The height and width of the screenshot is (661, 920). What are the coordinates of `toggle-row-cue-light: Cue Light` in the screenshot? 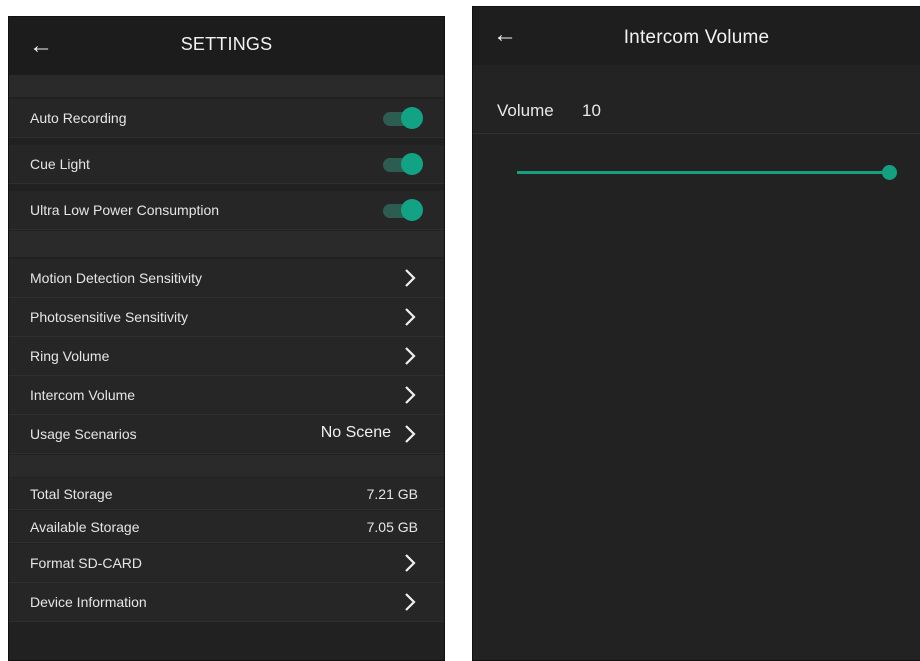 It's located at (226, 164).